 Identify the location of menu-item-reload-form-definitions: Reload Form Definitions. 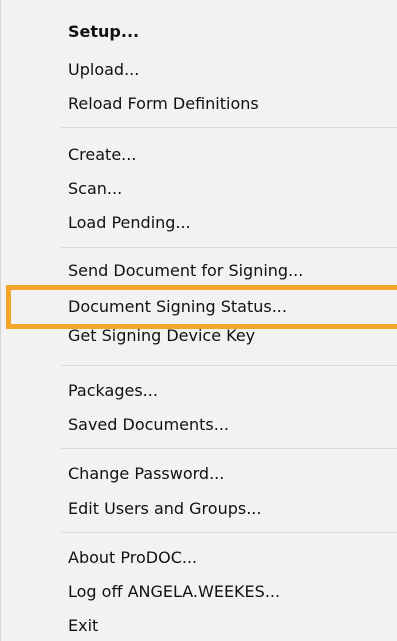
(199, 104).